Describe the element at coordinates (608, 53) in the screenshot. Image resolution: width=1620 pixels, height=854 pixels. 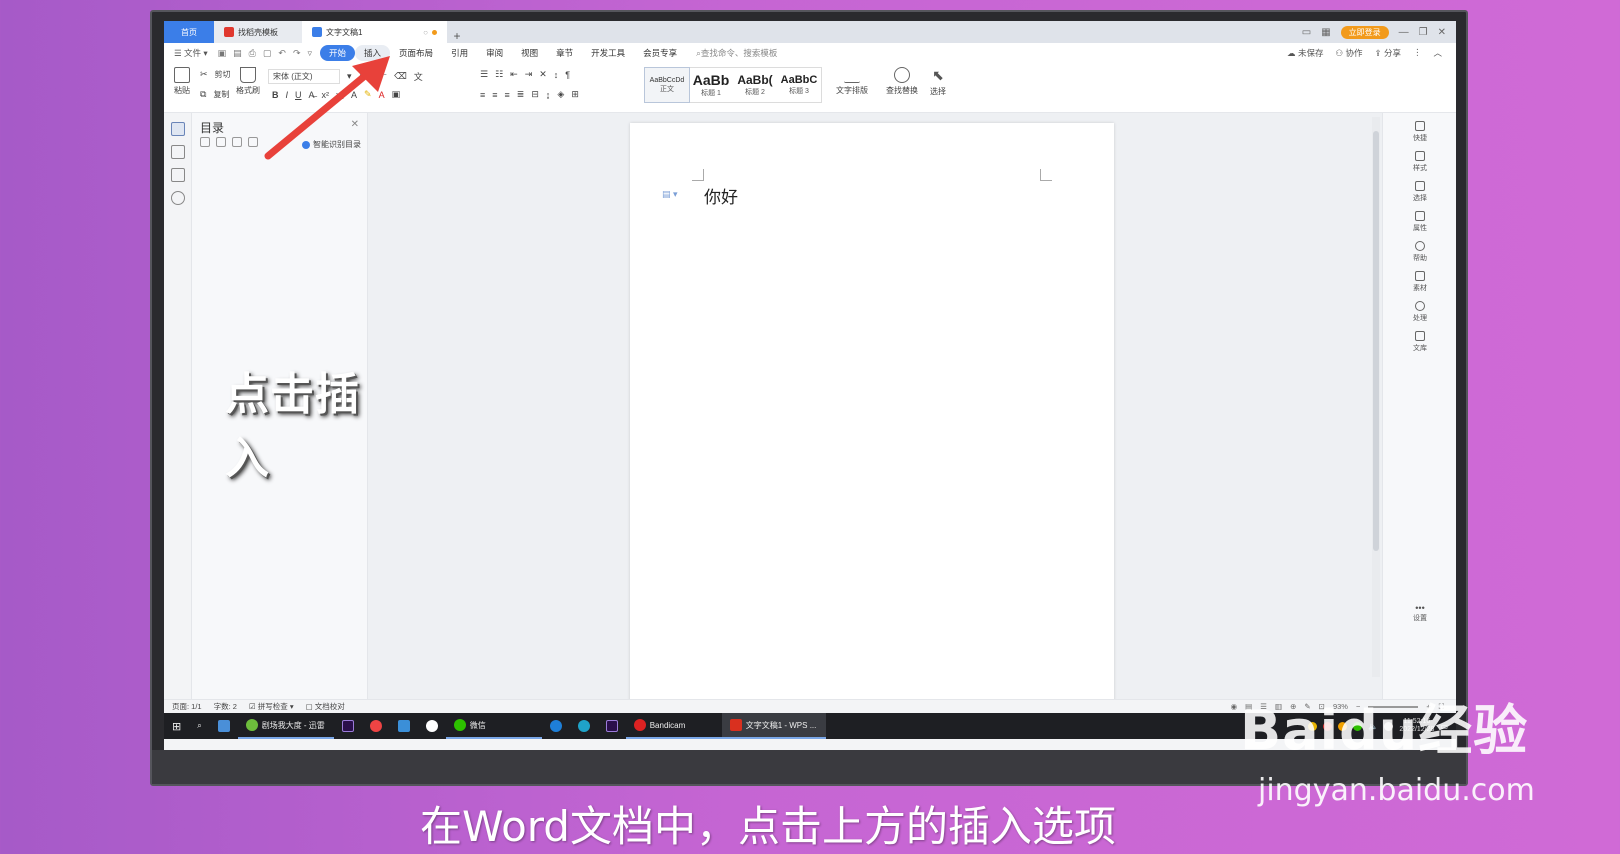
I see `menu-developer: 开发工具` at that location.